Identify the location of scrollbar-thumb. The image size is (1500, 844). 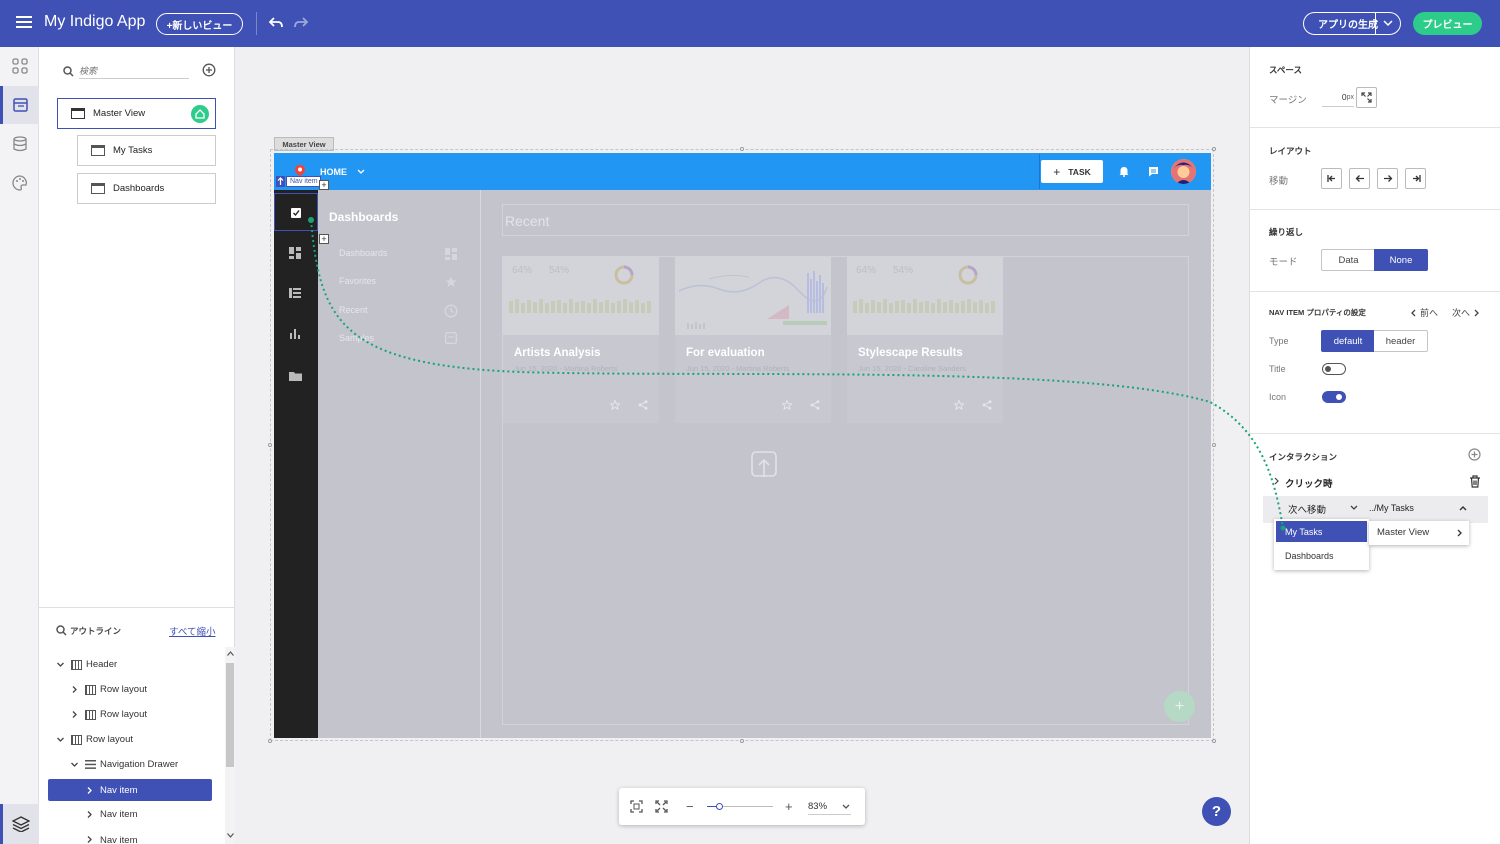
(230, 715).